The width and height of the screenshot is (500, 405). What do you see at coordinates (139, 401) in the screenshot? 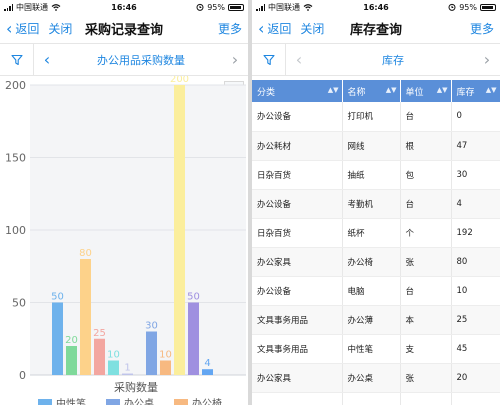
I see `legend-label: 办公桌` at bounding box center [139, 401].